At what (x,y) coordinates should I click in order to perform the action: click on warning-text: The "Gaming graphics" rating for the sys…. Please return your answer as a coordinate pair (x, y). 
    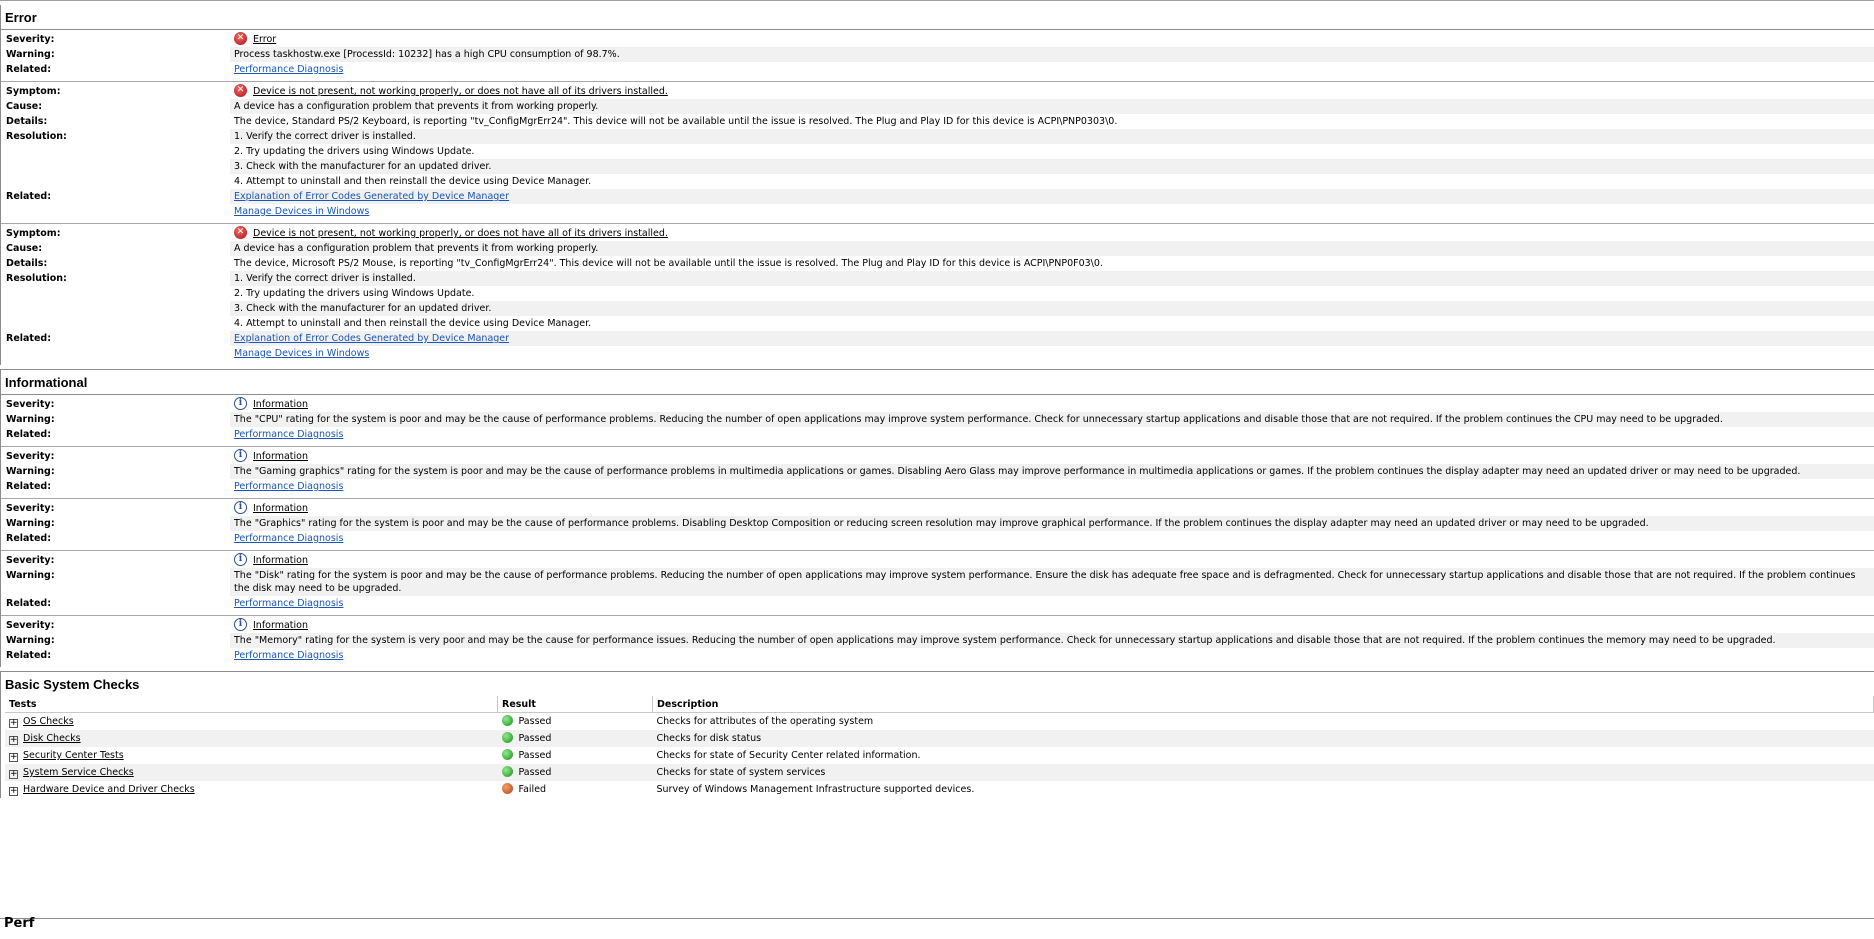
    Looking at the image, I should click on (1017, 471).